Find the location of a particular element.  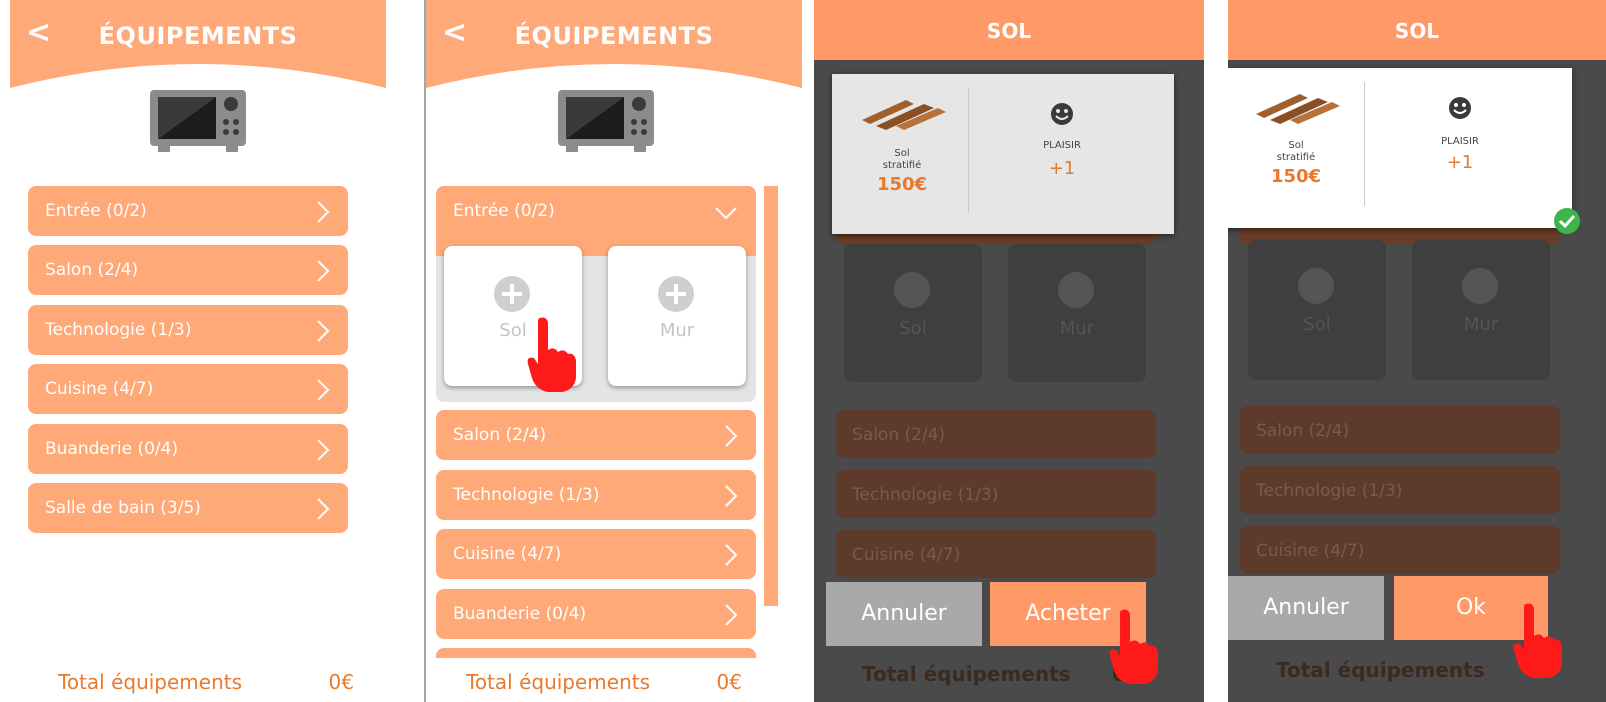

category-label: Salle de bain (3/5) is located at coordinates (123, 508).